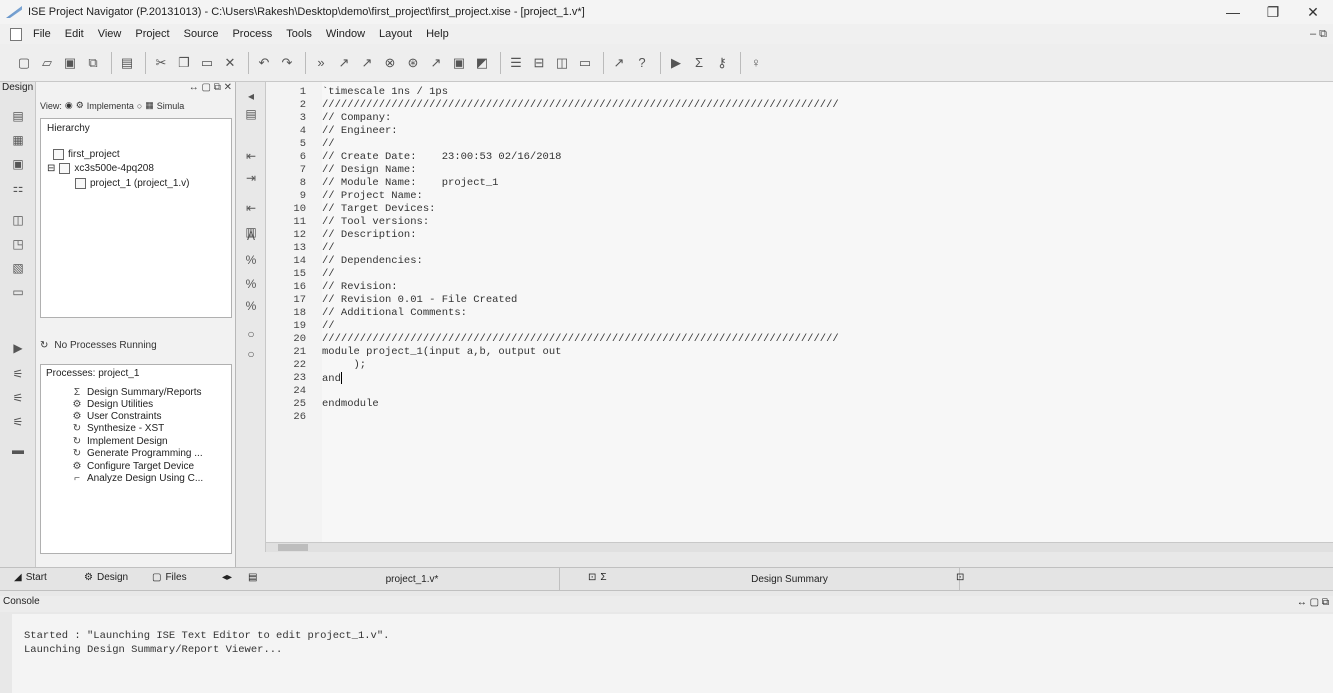 Image resolution: width=1333 pixels, height=693 pixels. I want to click on undo-icon: ↶, so click(264, 63).